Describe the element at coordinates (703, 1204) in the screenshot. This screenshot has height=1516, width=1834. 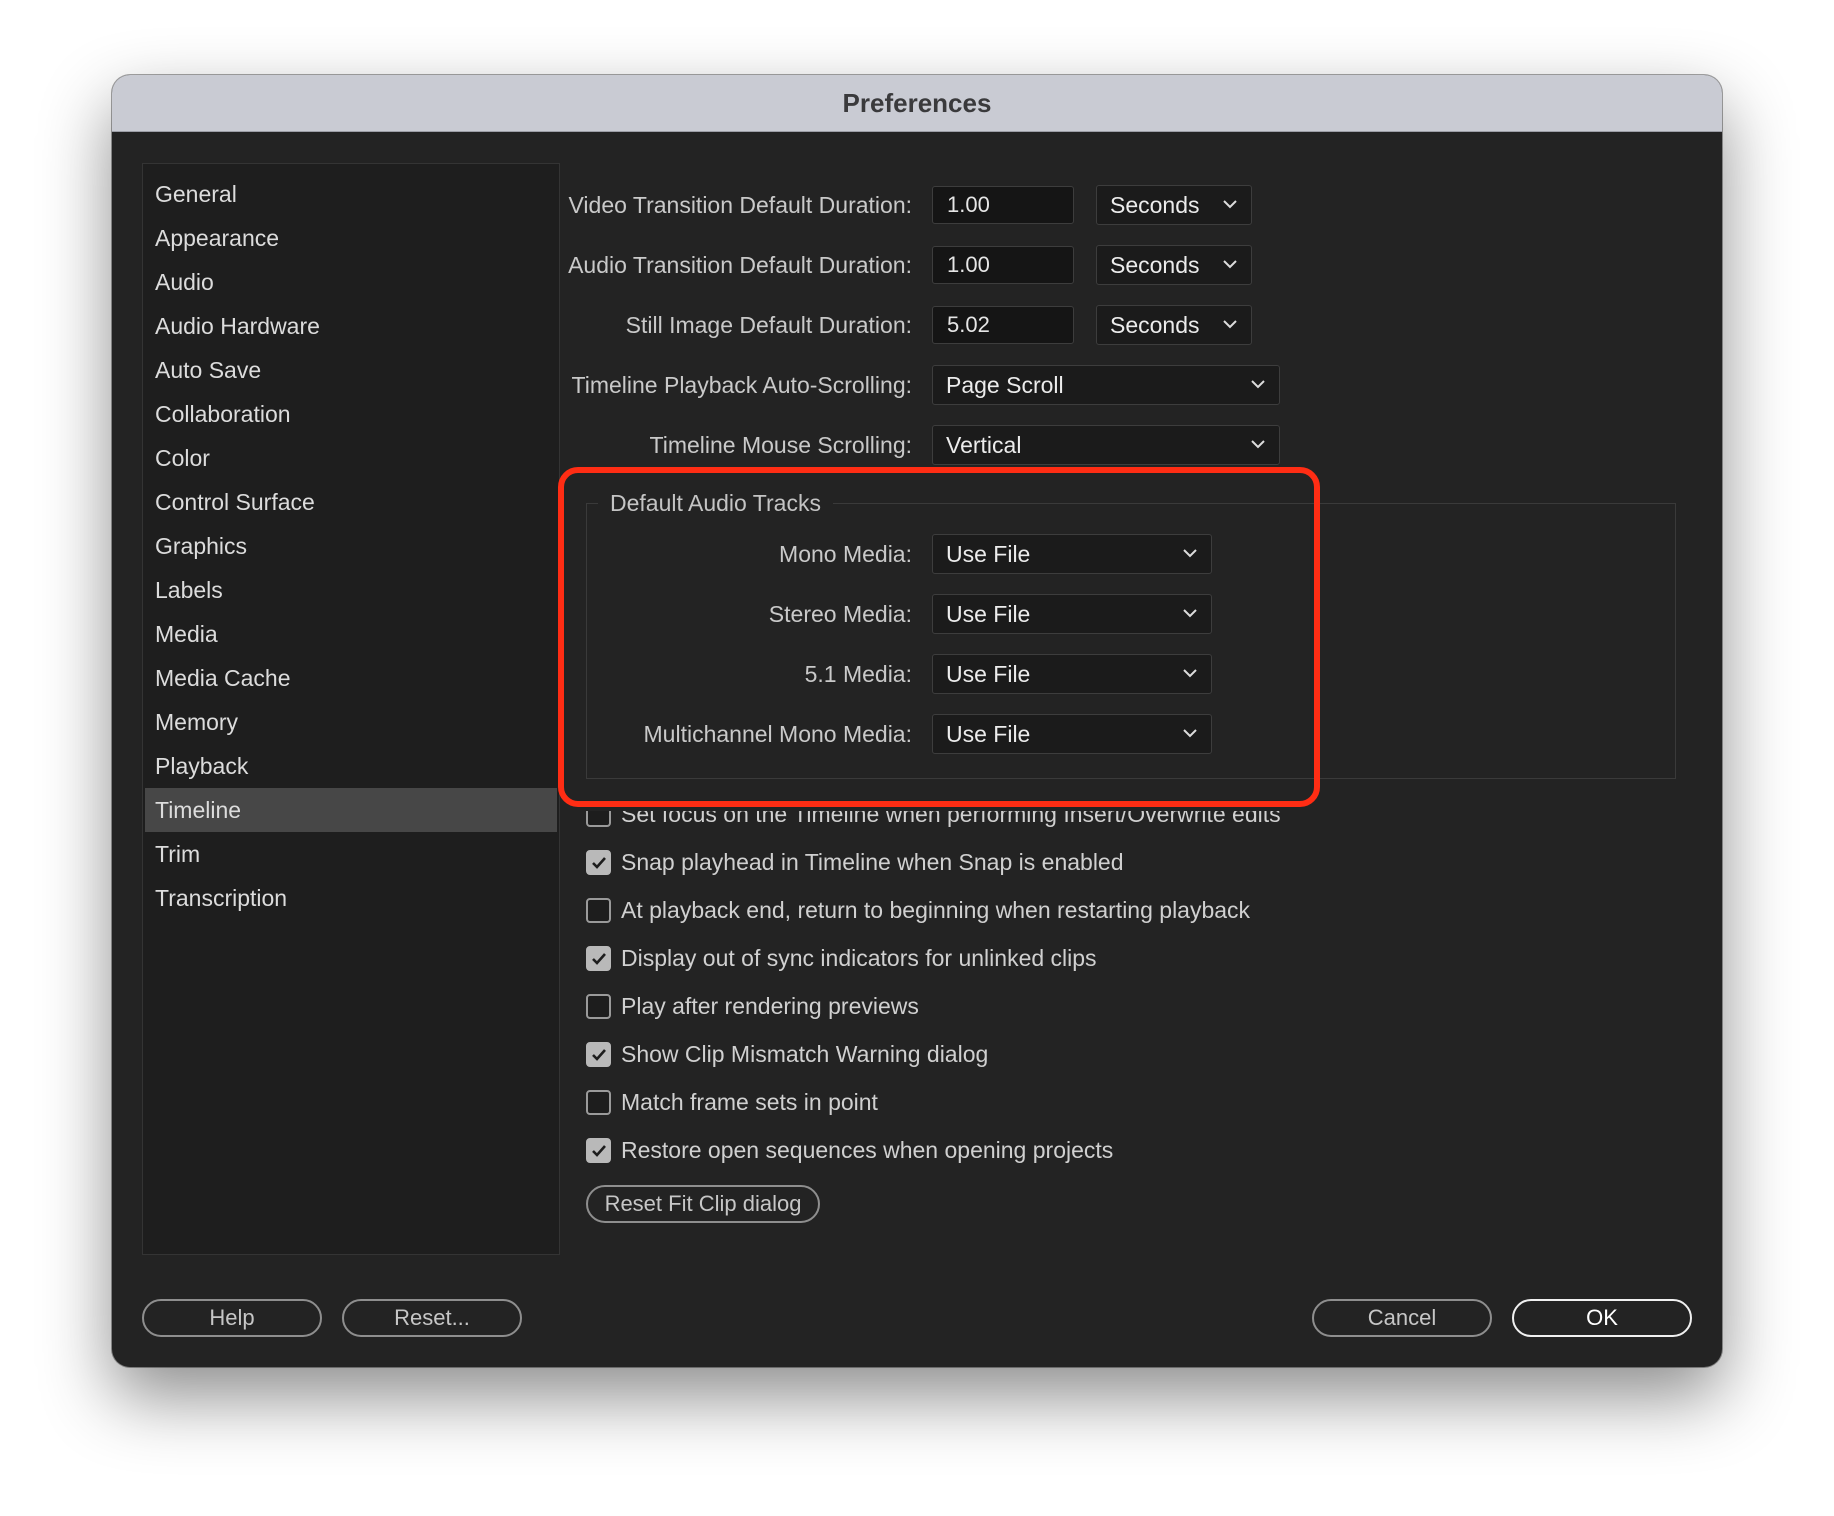
I see `reset-fit-clip-button: Reset Fit Clip dialog` at that location.